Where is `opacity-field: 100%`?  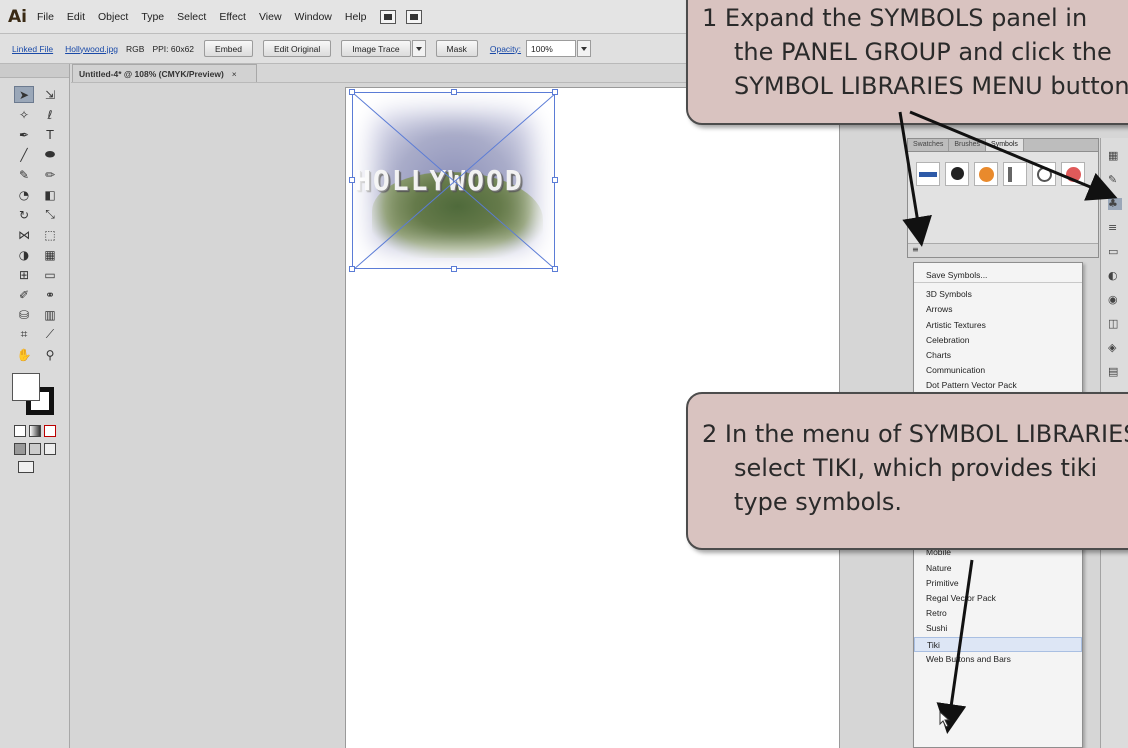 opacity-field: 100% is located at coordinates (551, 48).